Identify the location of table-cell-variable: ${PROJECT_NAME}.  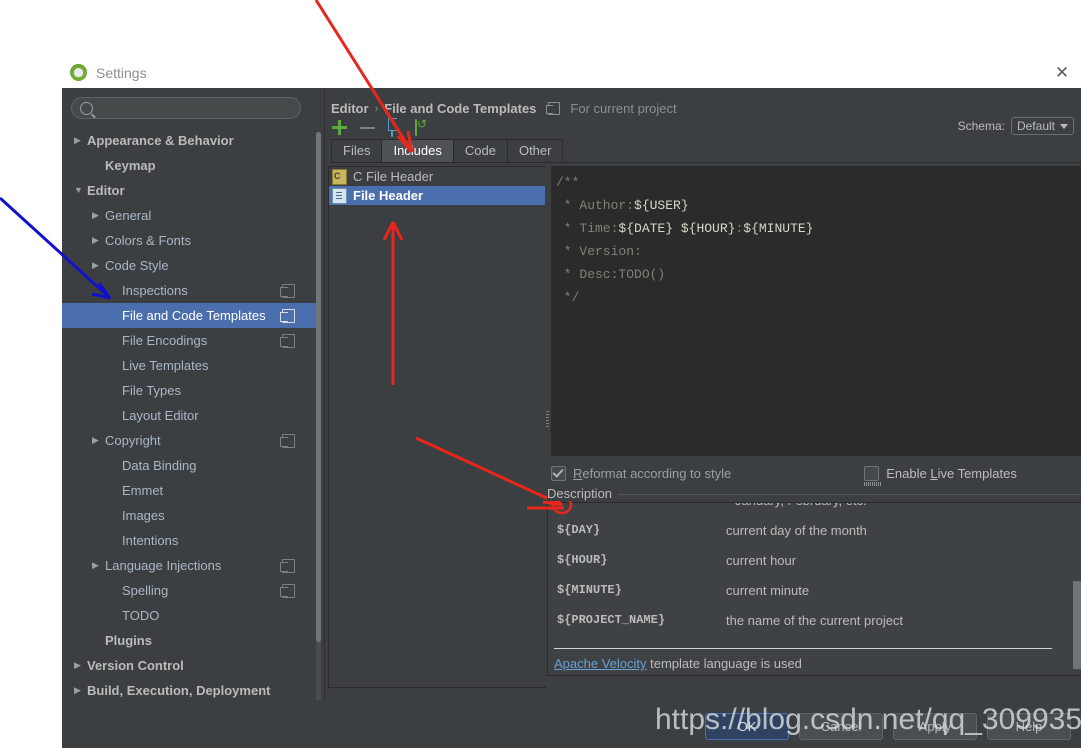
(611, 620).